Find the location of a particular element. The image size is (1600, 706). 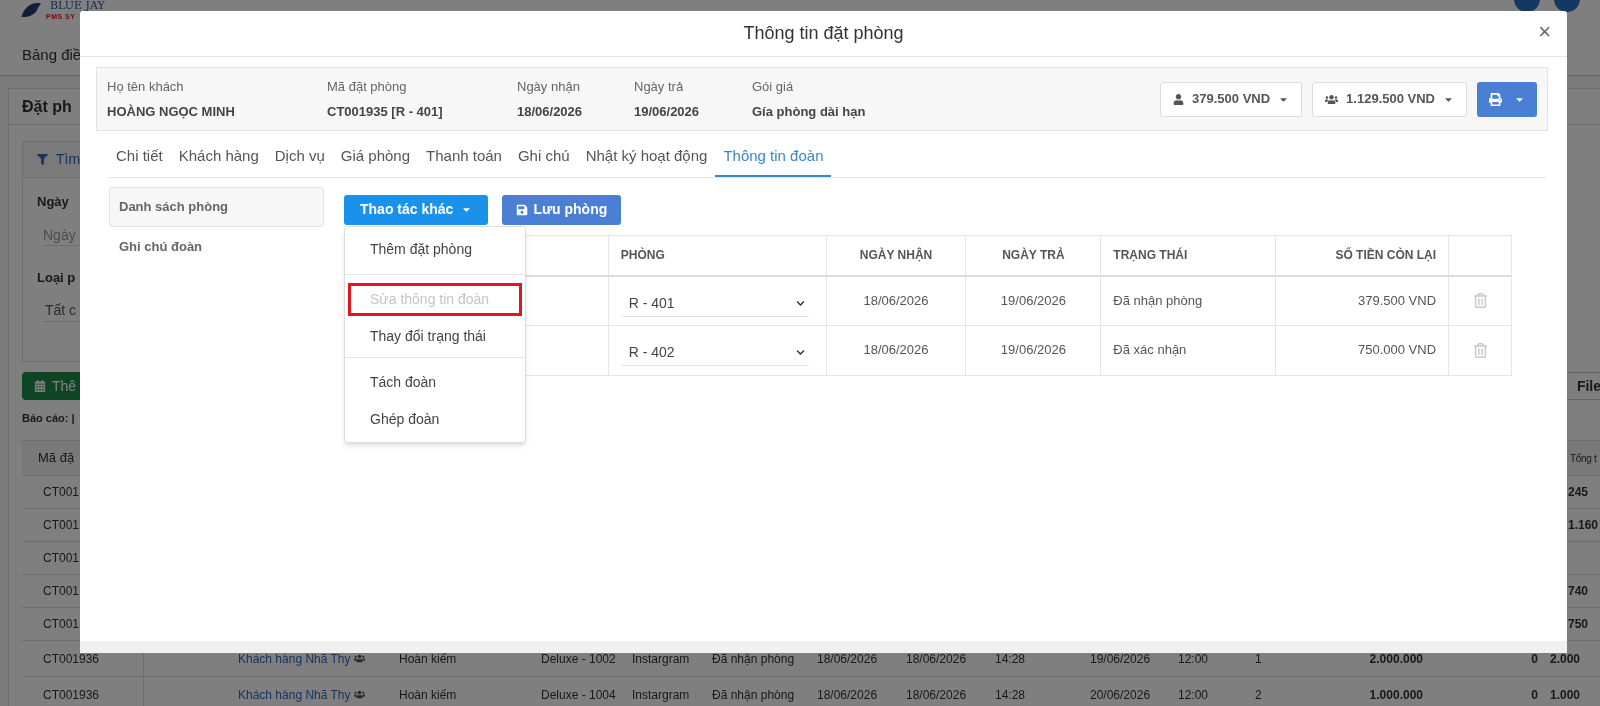

tab: Dịch vụ is located at coordinates (299, 161).